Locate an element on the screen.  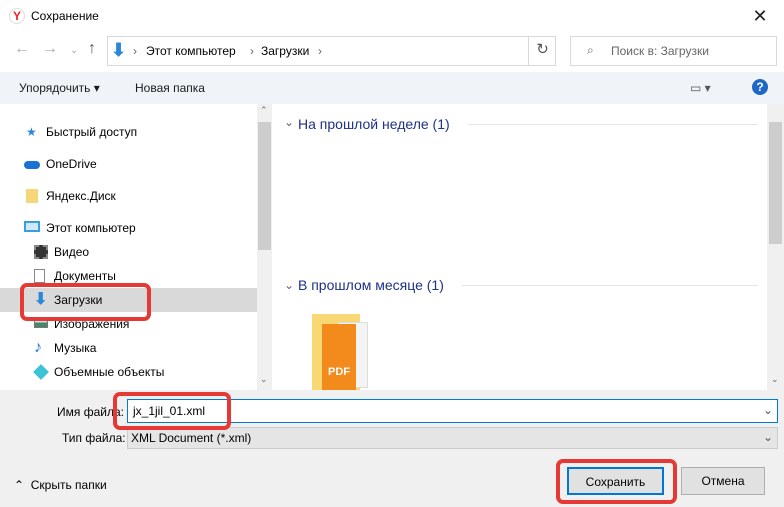
content-scrollbar: ⌄ is located at coordinates (775, 247).